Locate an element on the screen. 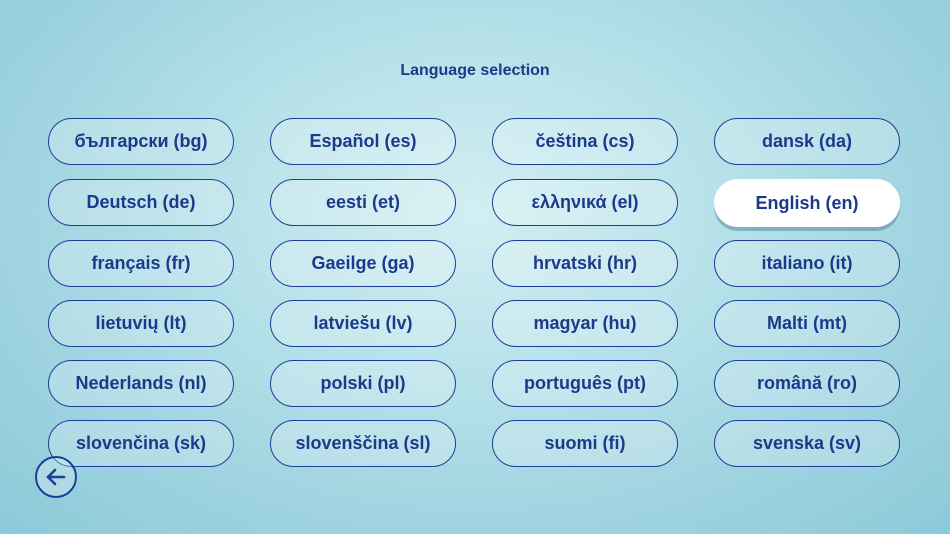 This screenshot has height=534, width=950. language-button-hr: hrvatski (hr) is located at coordinates (585, 263).